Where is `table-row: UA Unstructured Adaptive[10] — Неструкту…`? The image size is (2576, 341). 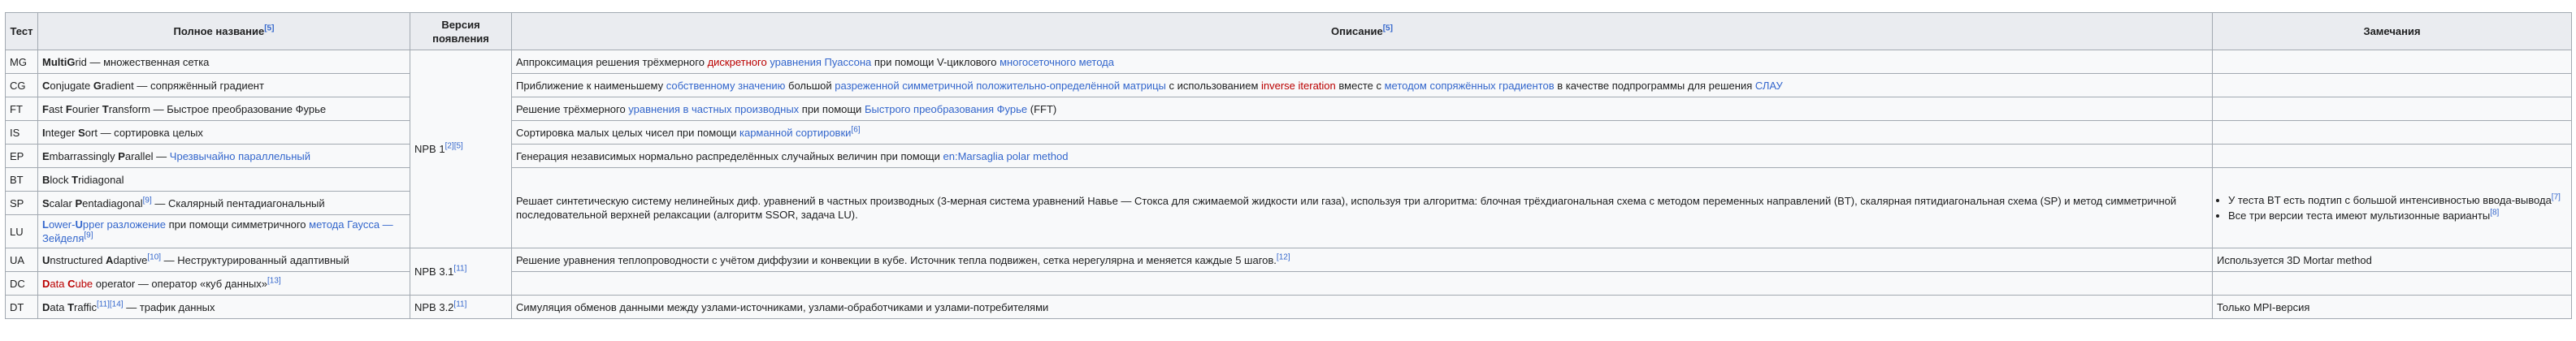
table-row: UA Unstructured Adaptive[10] — Неструкту… is located at coordinates (1289, 272).